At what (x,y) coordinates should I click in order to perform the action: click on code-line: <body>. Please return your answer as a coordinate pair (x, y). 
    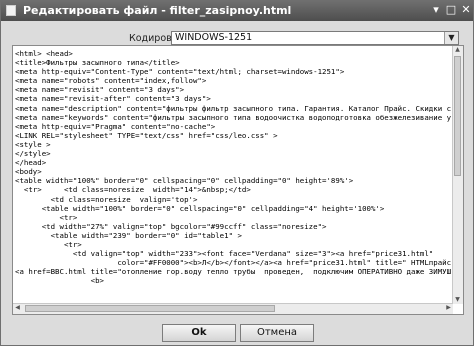
    Looking at the image, I should click on (28, 172).